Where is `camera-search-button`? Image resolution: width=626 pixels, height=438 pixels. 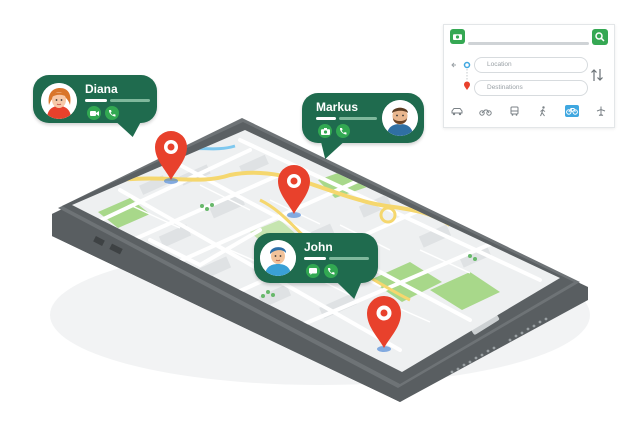
camera-search-button is located at coordinates (457, 36).